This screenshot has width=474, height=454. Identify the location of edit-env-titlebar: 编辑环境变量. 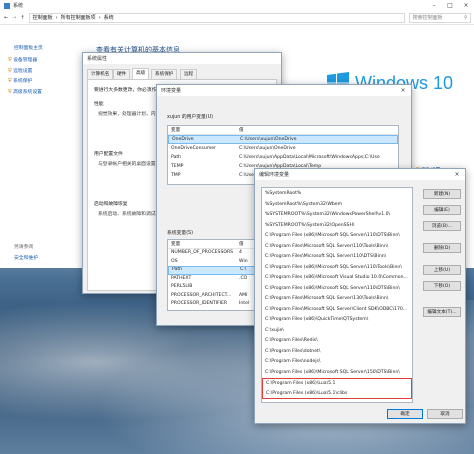
(360, 174).